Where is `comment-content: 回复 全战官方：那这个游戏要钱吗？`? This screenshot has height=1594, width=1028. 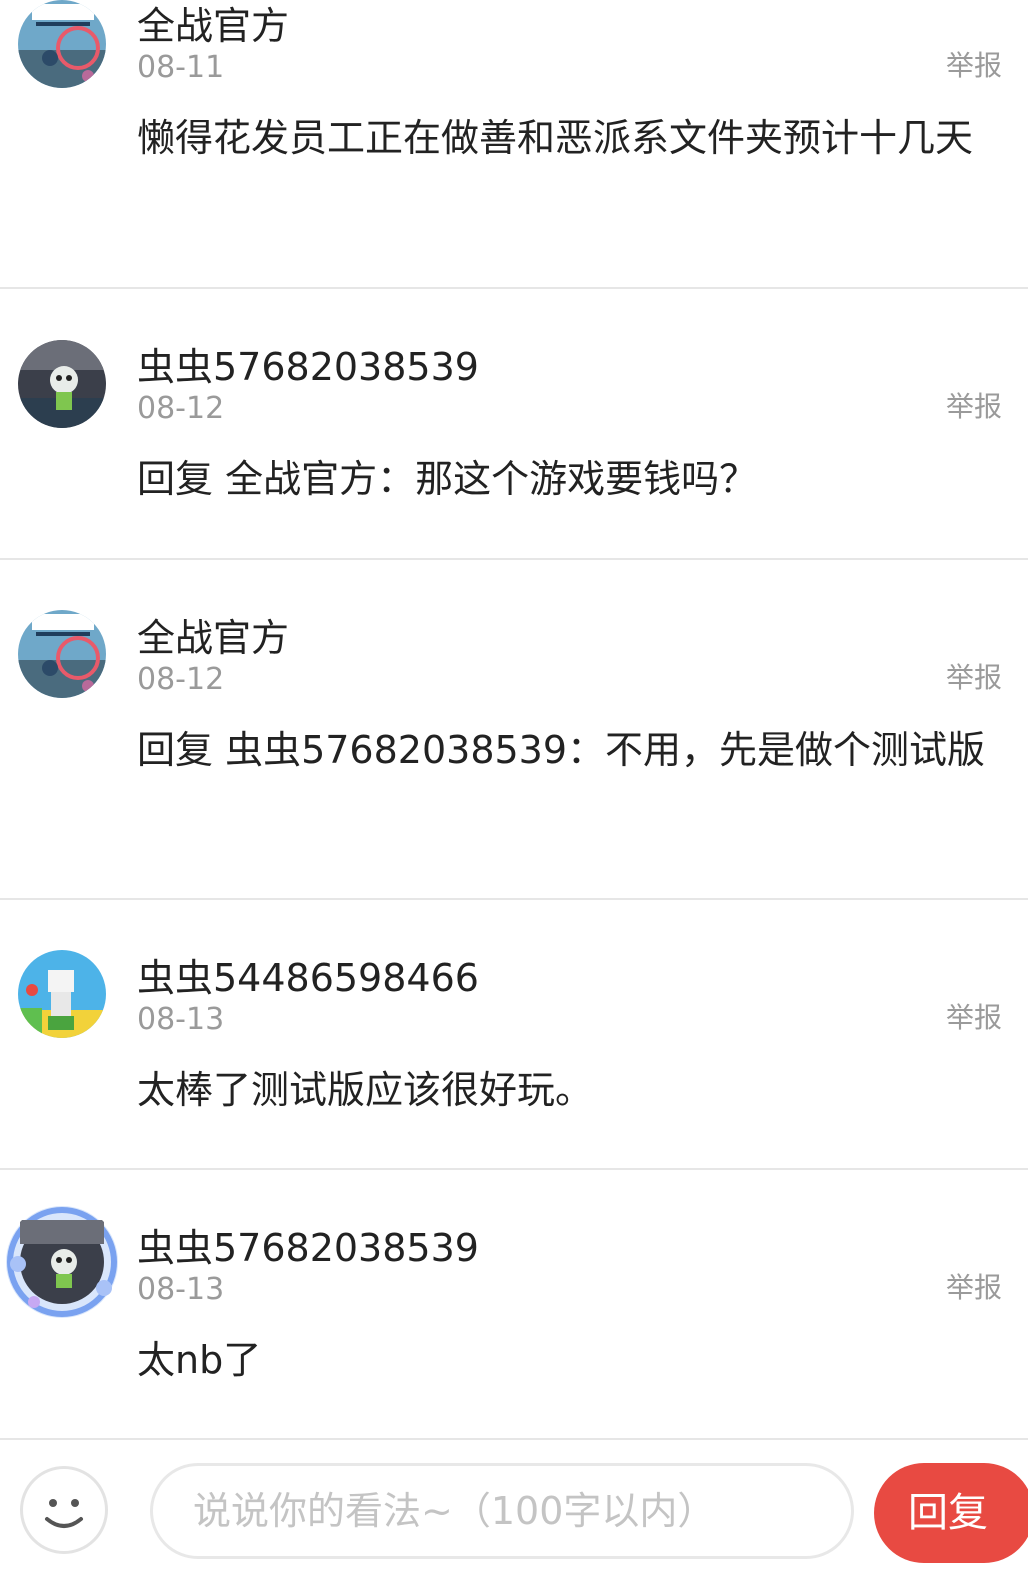 comment-content: 回复 全战官方：那这个游戏要钱吗？ is located at coordinates (447, 479).